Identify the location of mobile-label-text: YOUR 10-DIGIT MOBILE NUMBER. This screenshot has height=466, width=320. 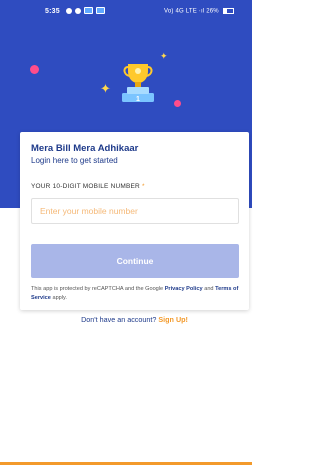
(85, 186).